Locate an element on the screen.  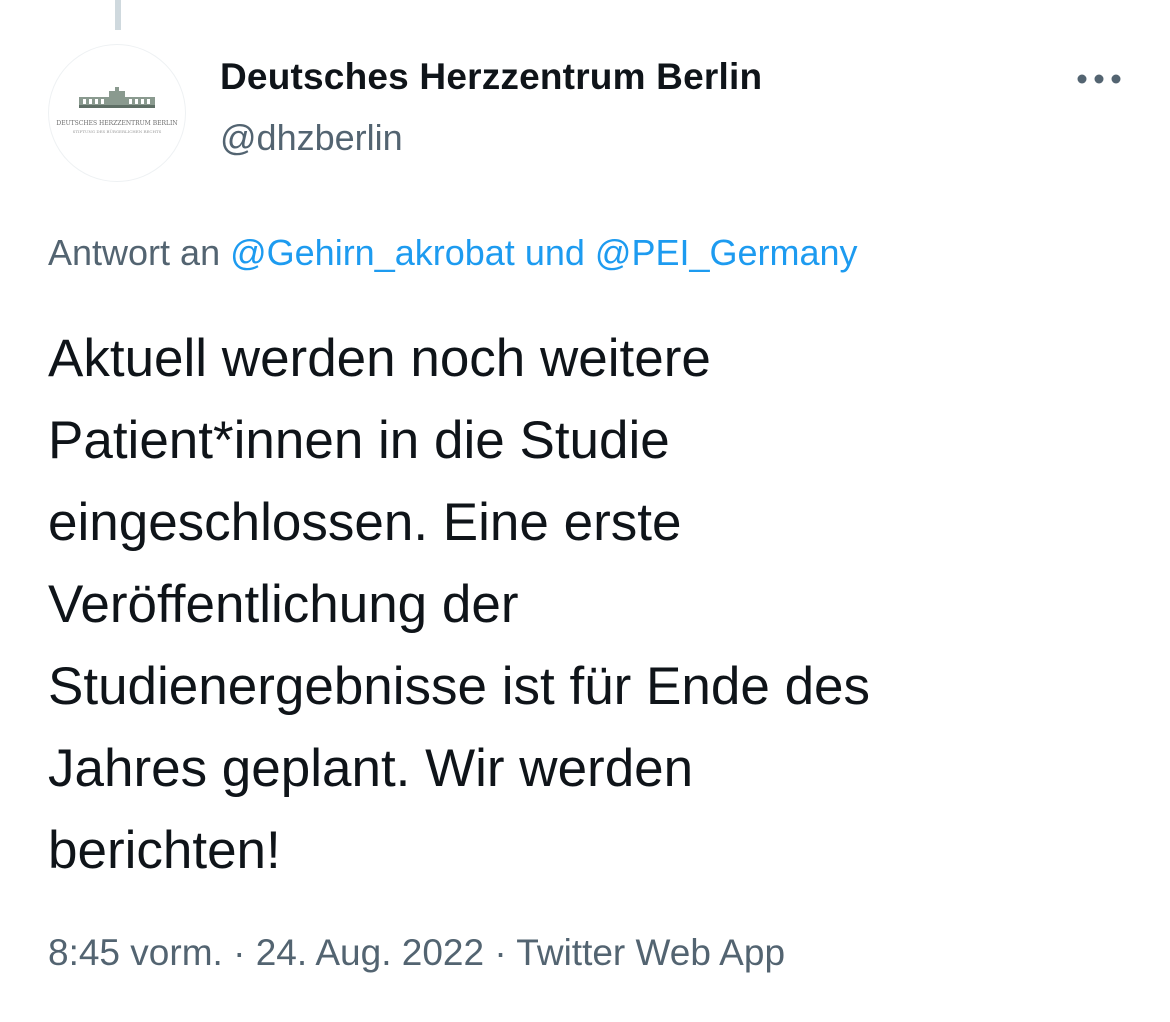
more-dots-icon is located at coordinates (1099, 79).